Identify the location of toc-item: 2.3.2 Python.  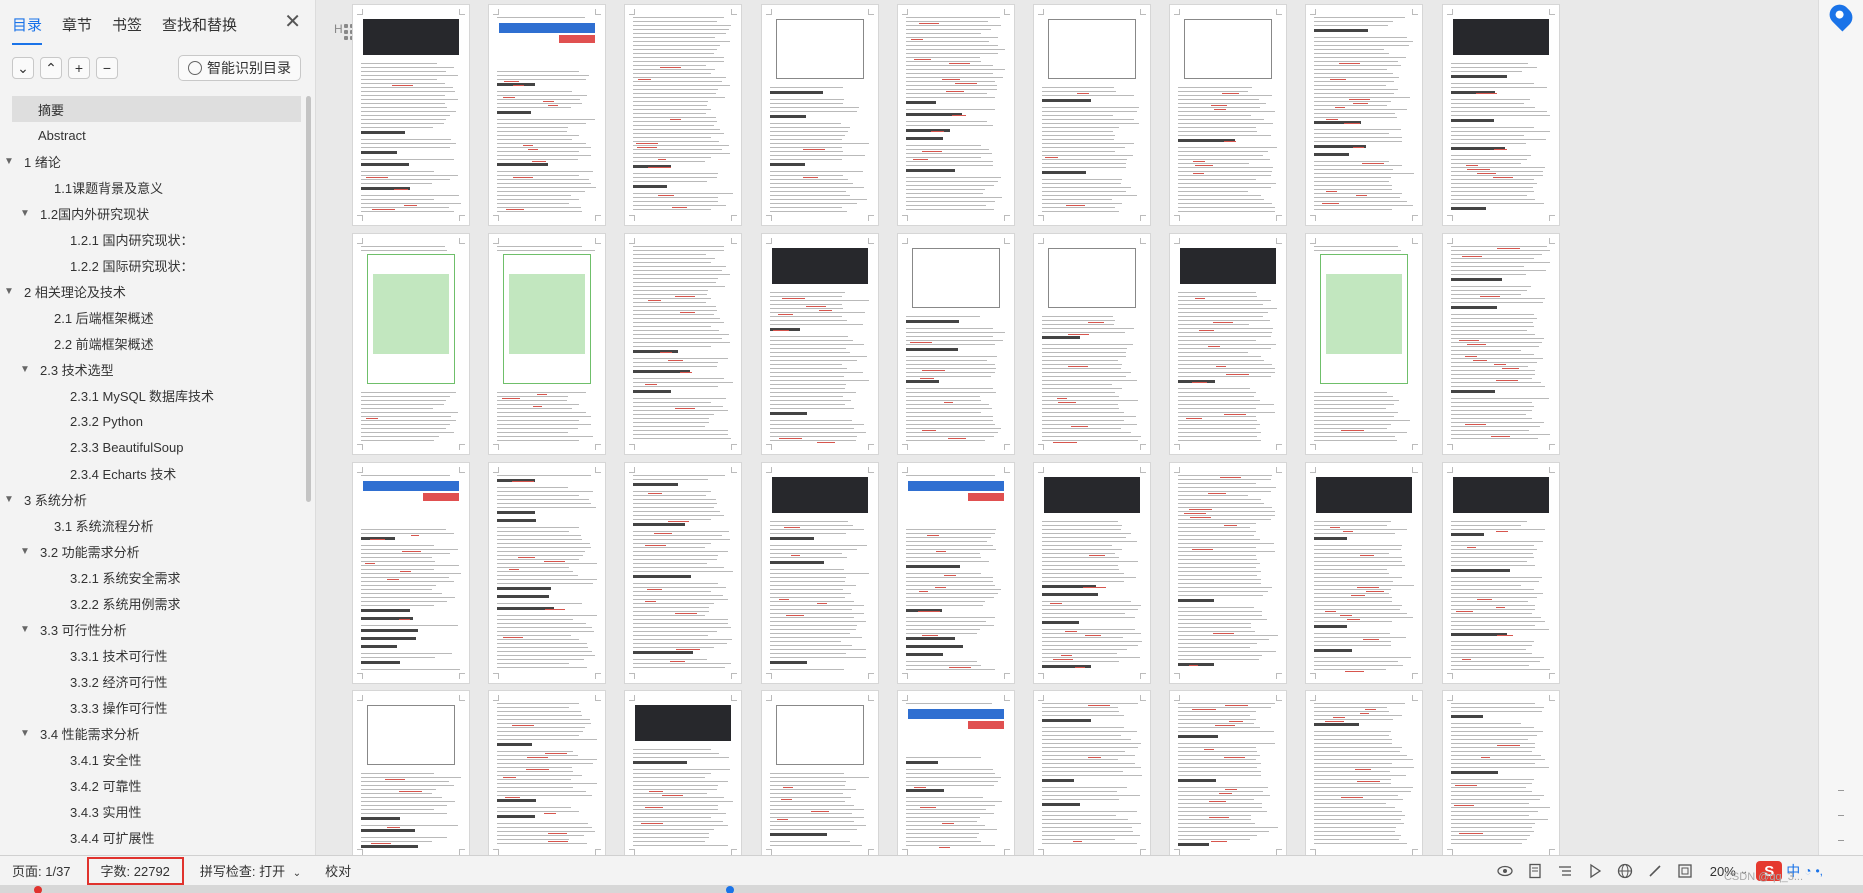
(152, 421).